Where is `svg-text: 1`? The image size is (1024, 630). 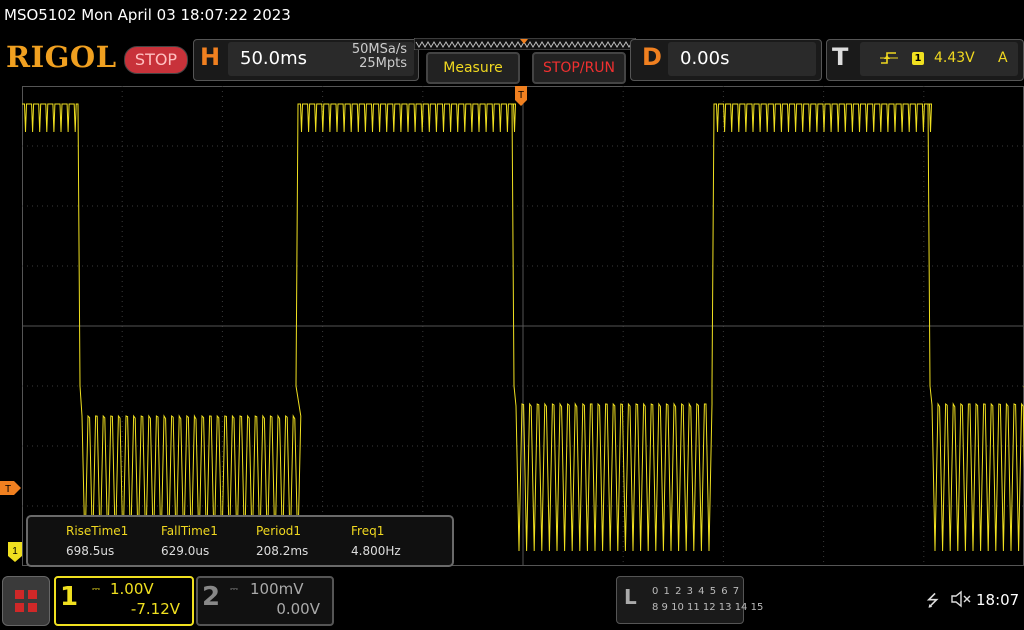
svg-text: 1 is located at coordinates (15, 551).